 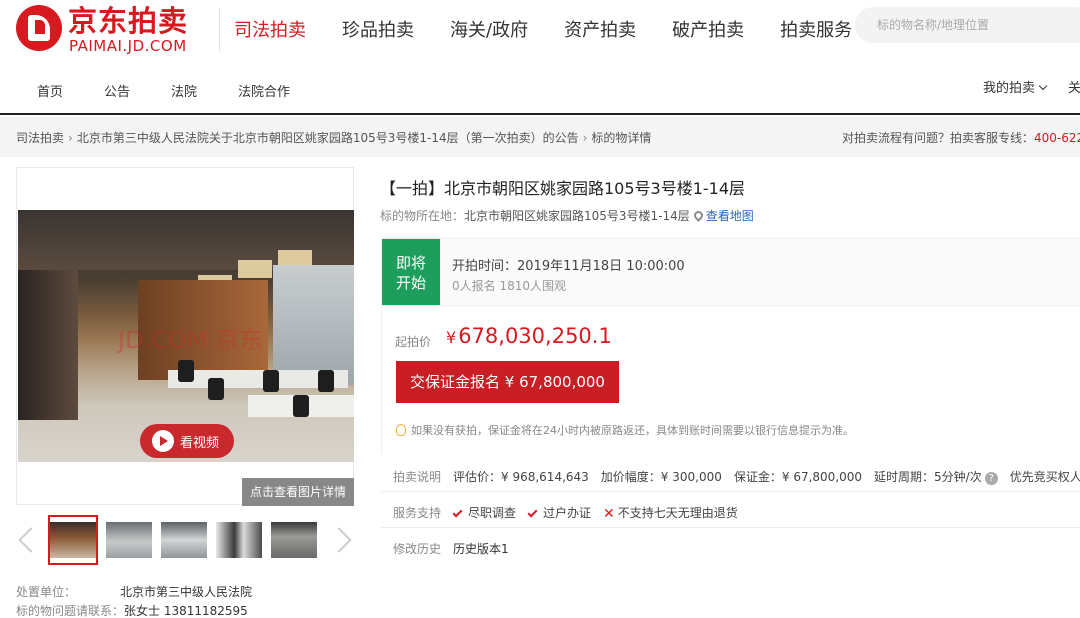 What do you see at coordinates (132, 610) in the screenshot?
I see `contact-info: 标的物问题请联系：张女士 13811182595` at bounding box center [132, 610].